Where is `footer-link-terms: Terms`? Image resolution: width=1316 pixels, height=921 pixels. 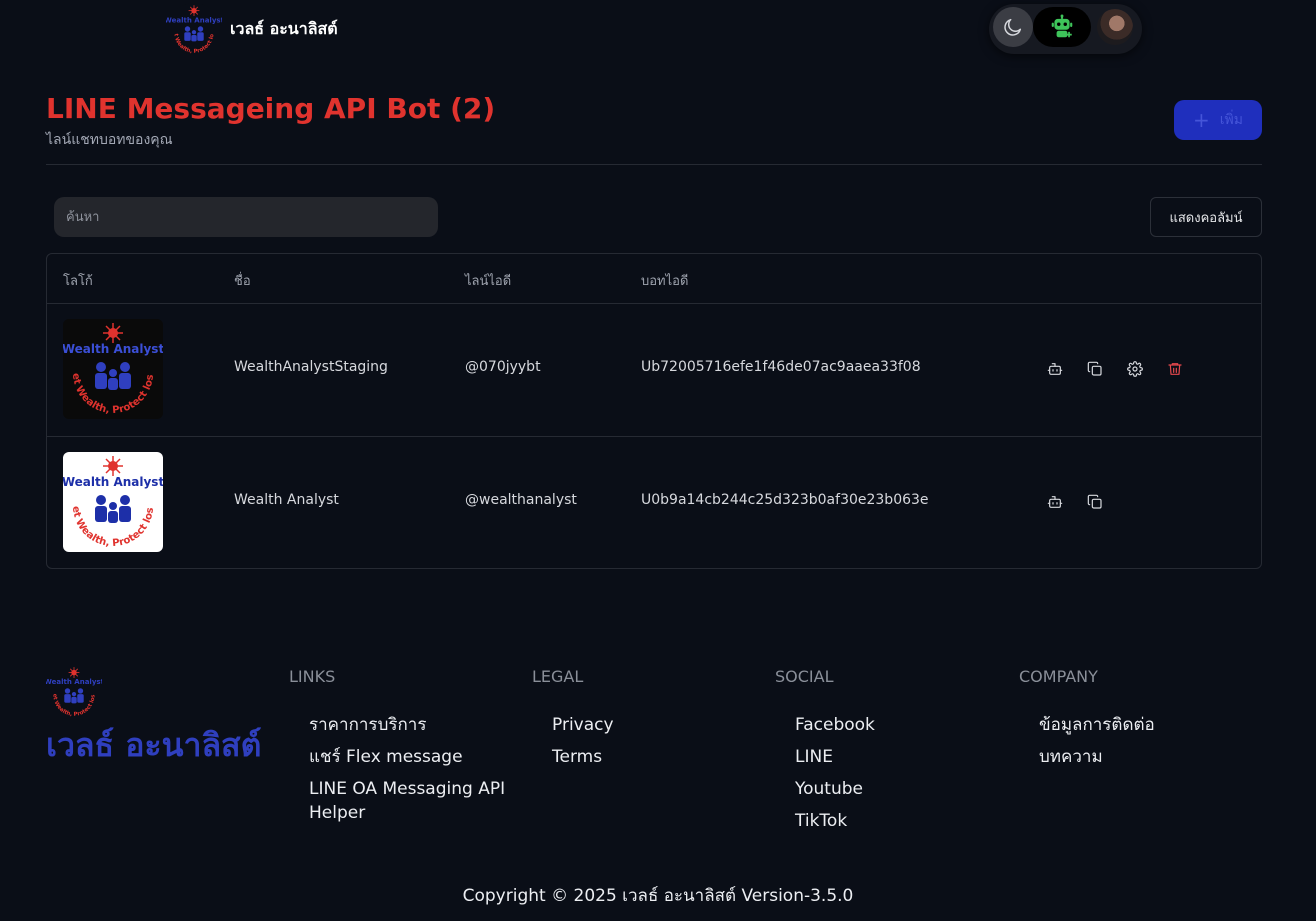
footer-link-terms: Terms is located at coordinates (652, 757).